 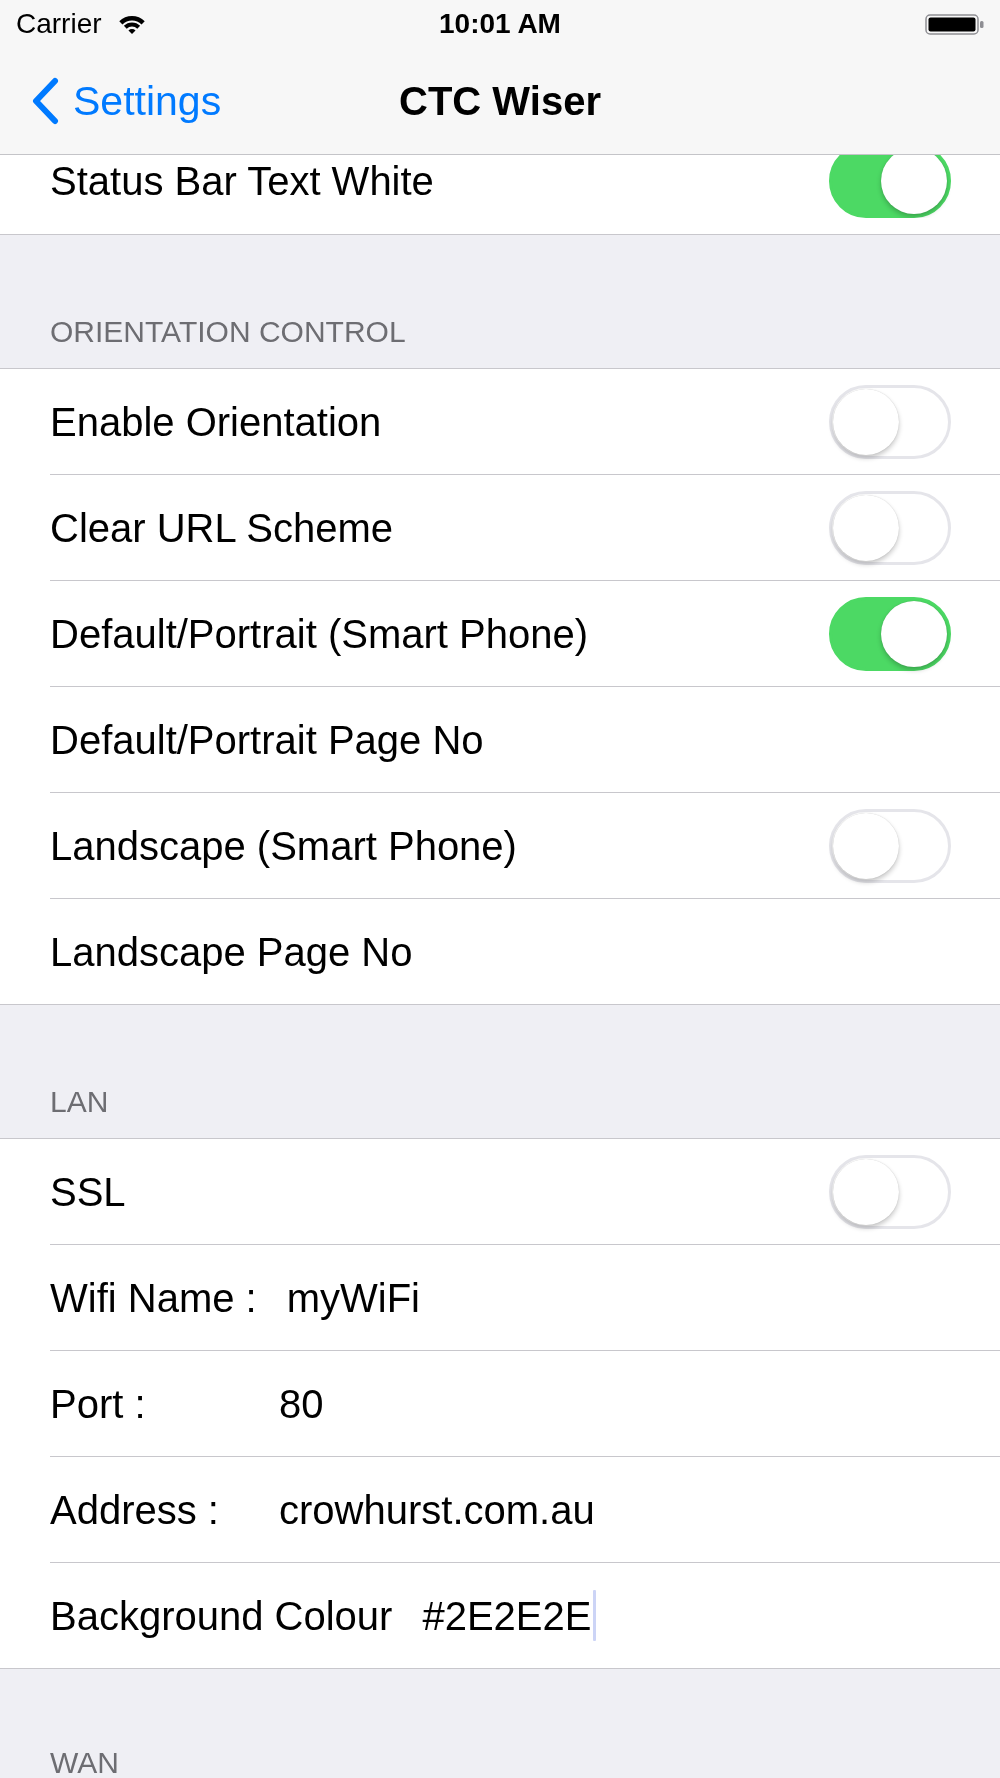 What do you see at coordinates (79, 1102) in the screenshot?
I see `section-header: LAN` at bounding box center [79, 1102].